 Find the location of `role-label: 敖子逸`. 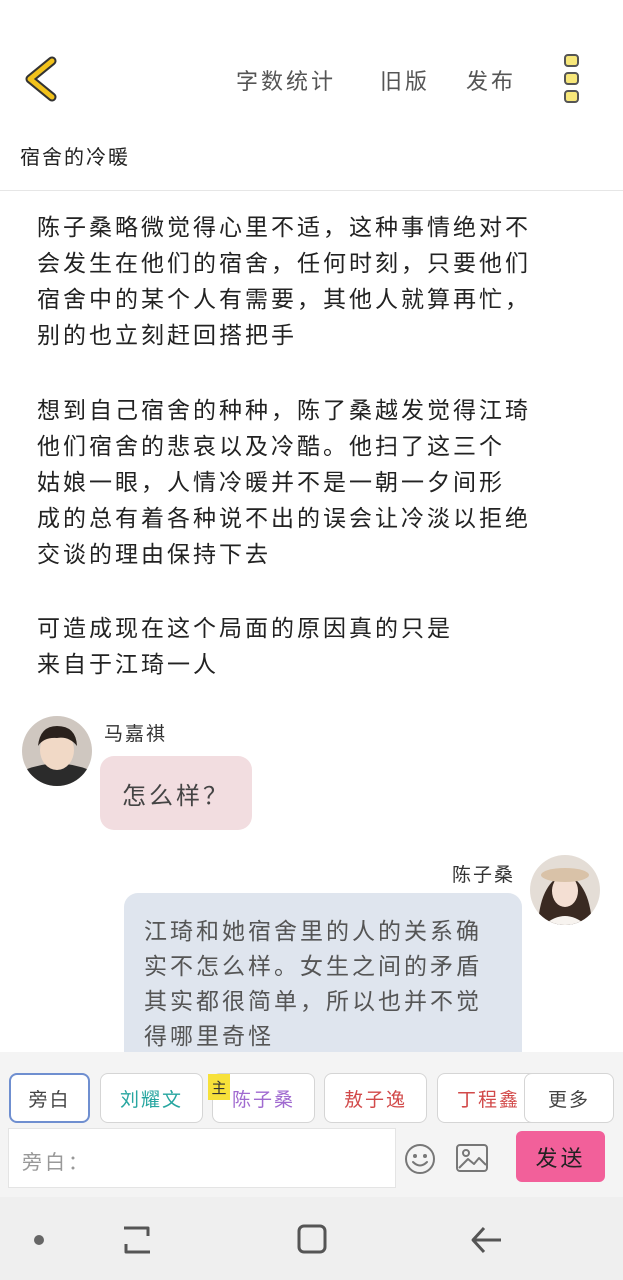

role-label: 敖子逸 is located at coordinates (375, 1099).